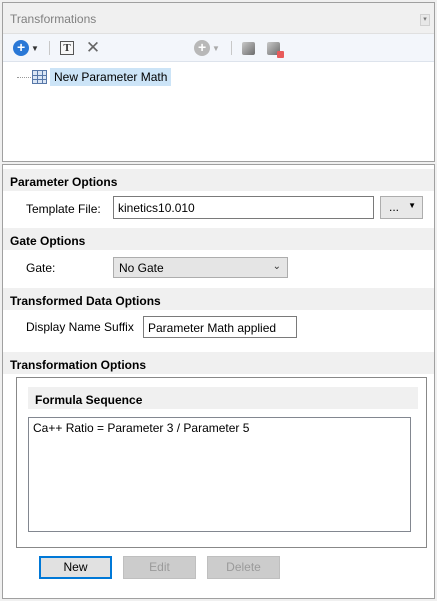 This screenshot has width=437, height=601. What do you see at coordinates (141, 268) in the screenshot?
I see `gate-select-value: No Gate` at bounding box center [141, 268].